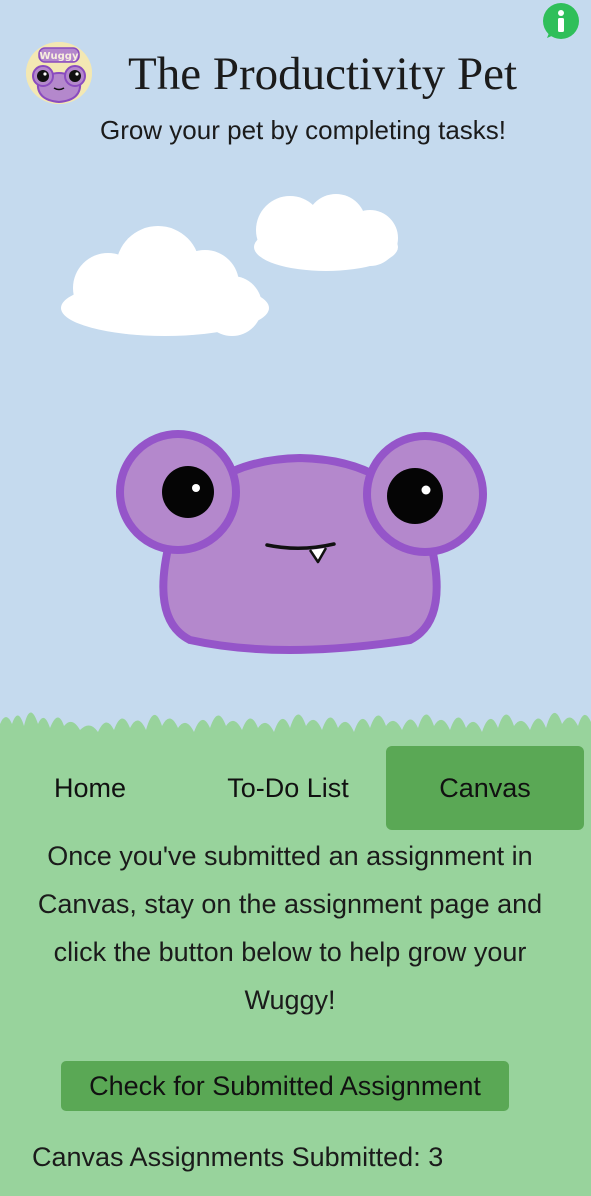 This screenshot has width=591, height=1196. What do you see at coordinates (59, 56) in the screenshot?
I see `logo-text: Wuggy` at bounding box center [59, 56].